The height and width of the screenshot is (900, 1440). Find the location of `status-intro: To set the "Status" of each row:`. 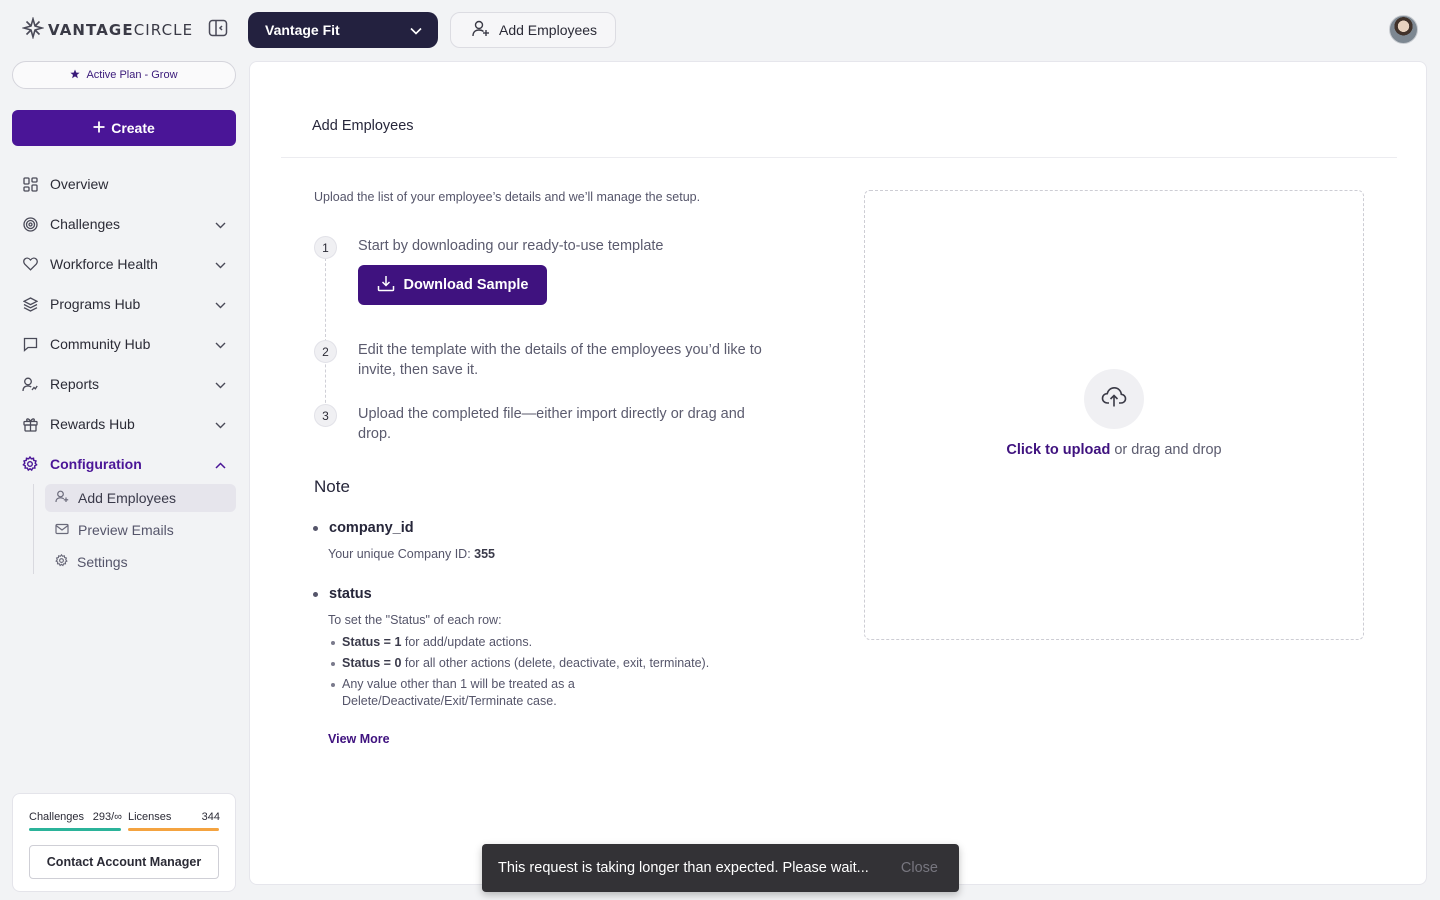

status-intro: To set the "Status" of each row: is located at coordinates (415, 620).